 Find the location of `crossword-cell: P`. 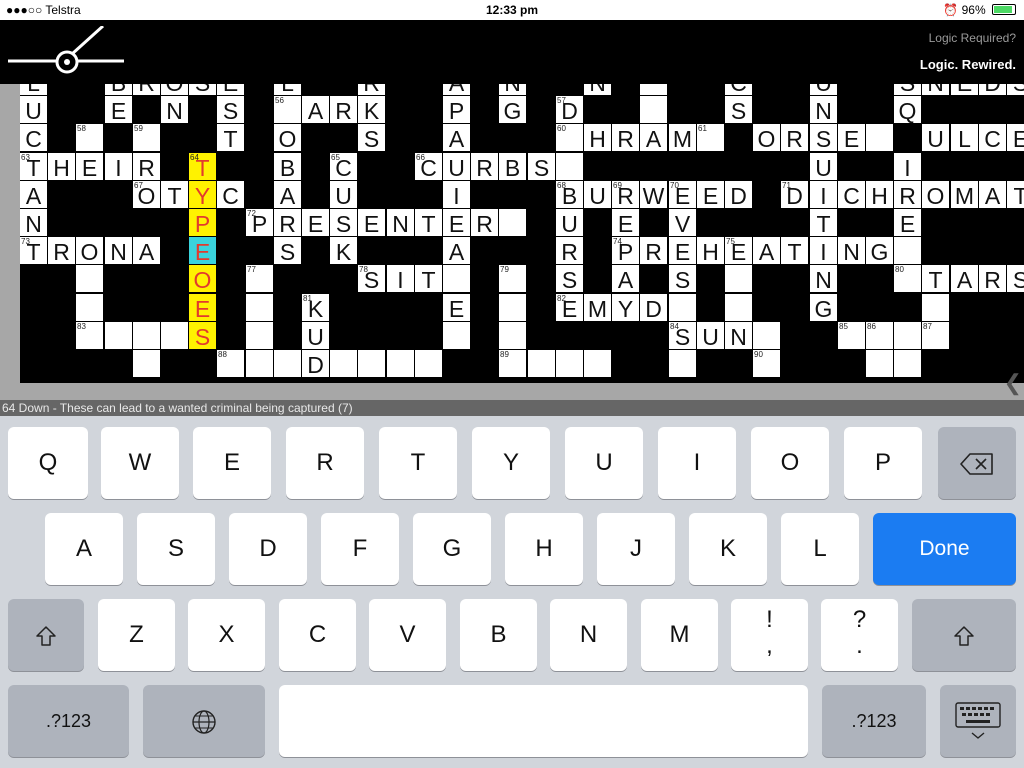

crossword-cell: P is located at coordinates (456, 110).